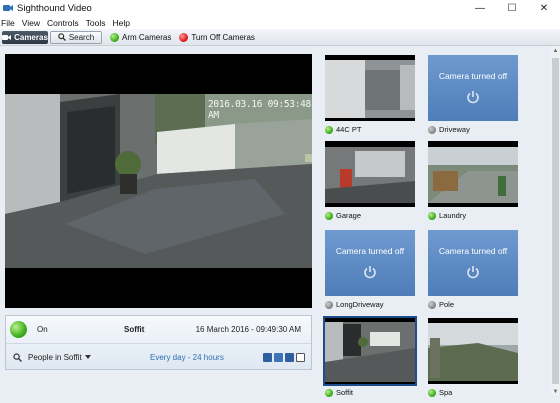  I want to click on maximize-button: ☐, so click(512, 8).